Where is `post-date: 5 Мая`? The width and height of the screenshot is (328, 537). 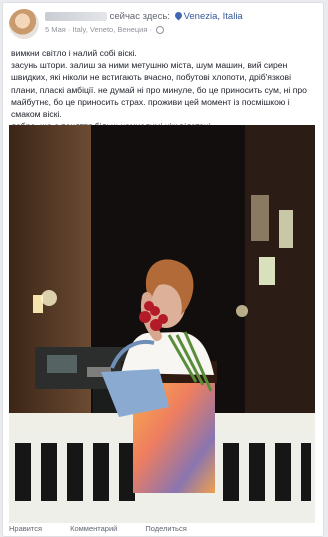 post-date: 5 Мая is located at coordinates (55, 29).